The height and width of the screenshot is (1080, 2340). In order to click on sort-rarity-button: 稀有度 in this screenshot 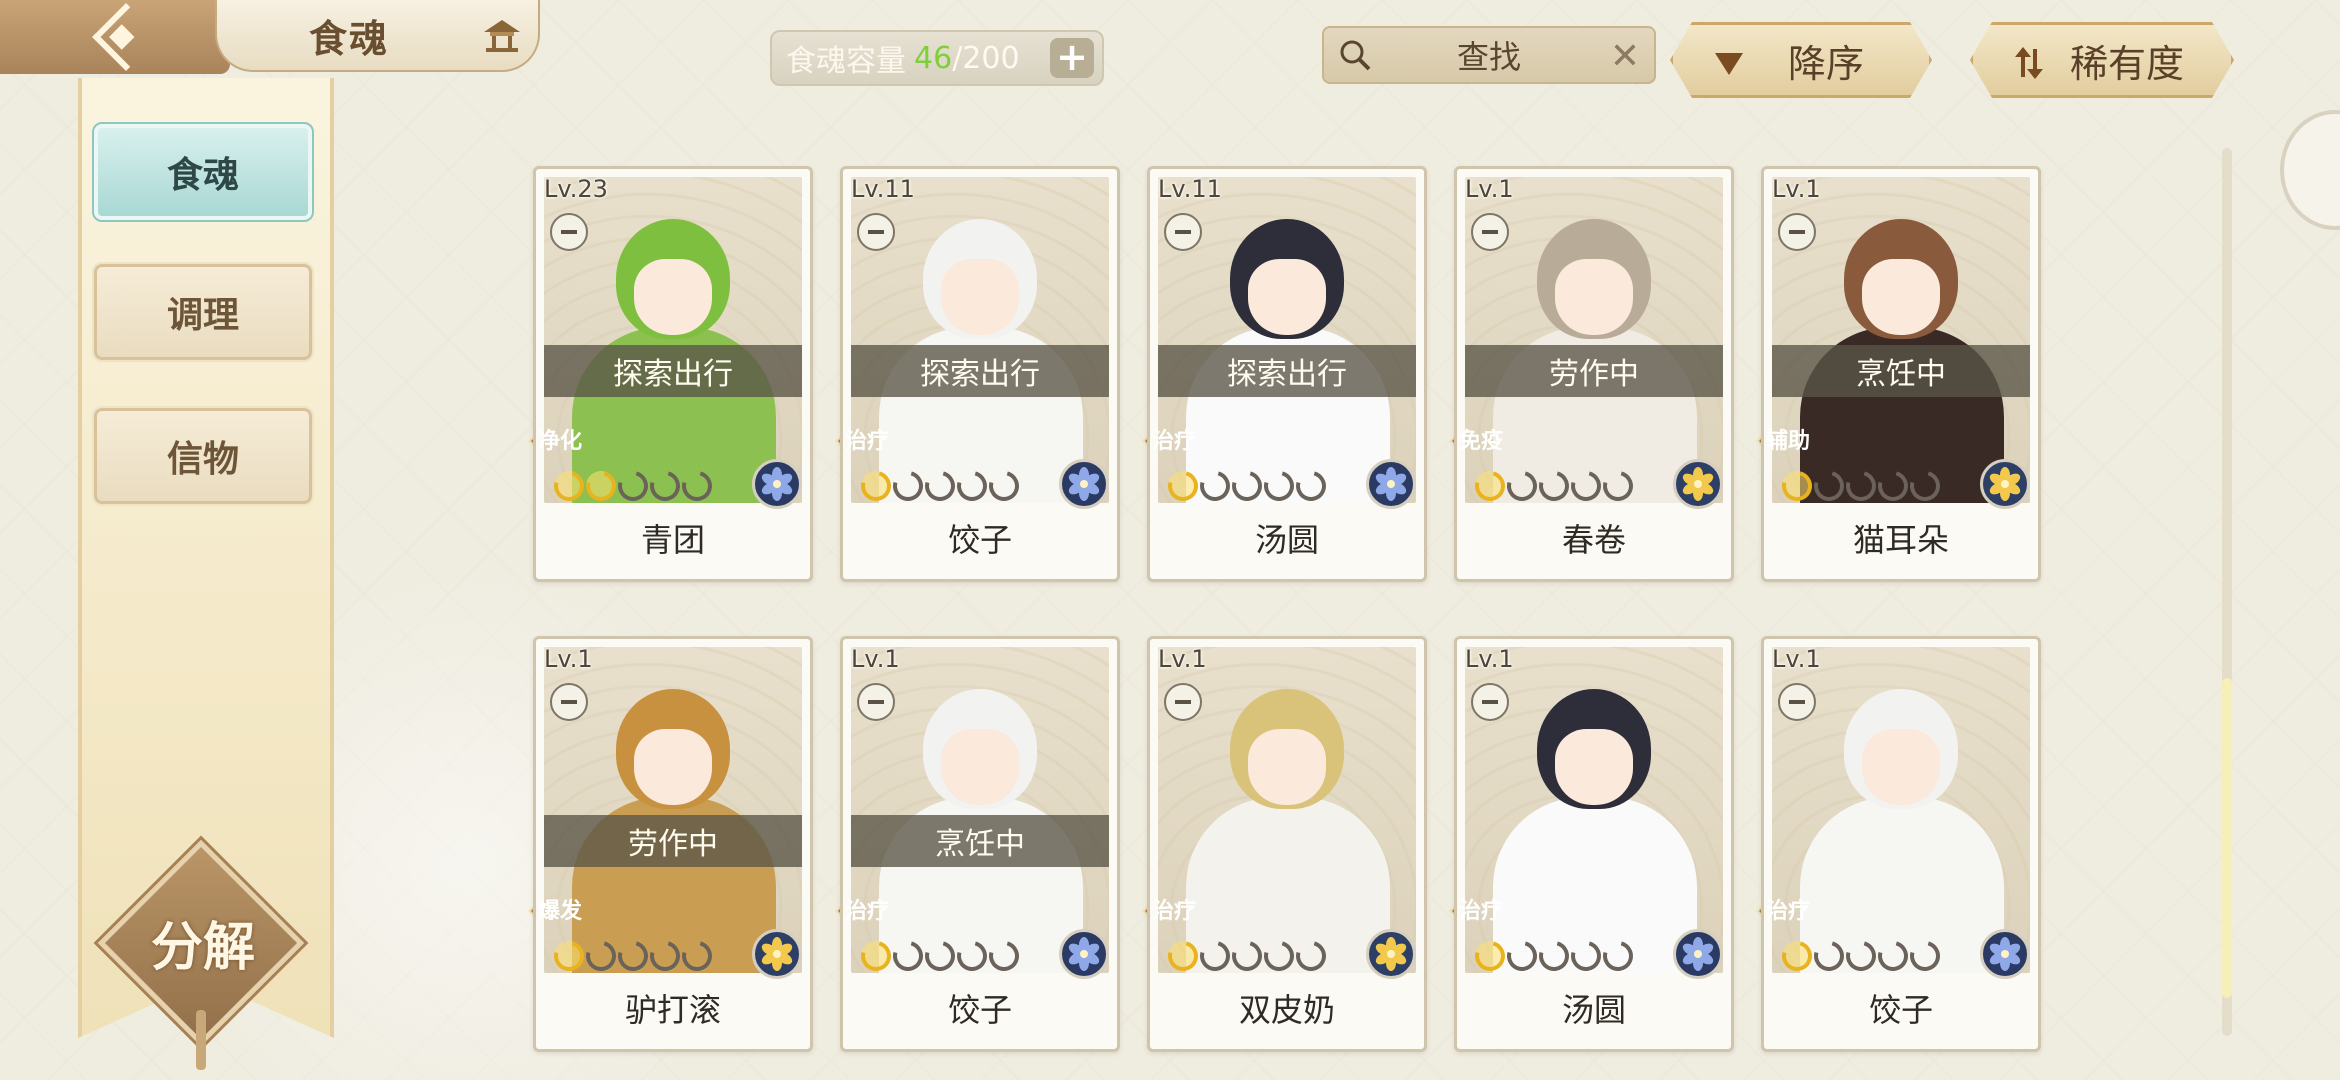, I will do `click(2102, 60)`.